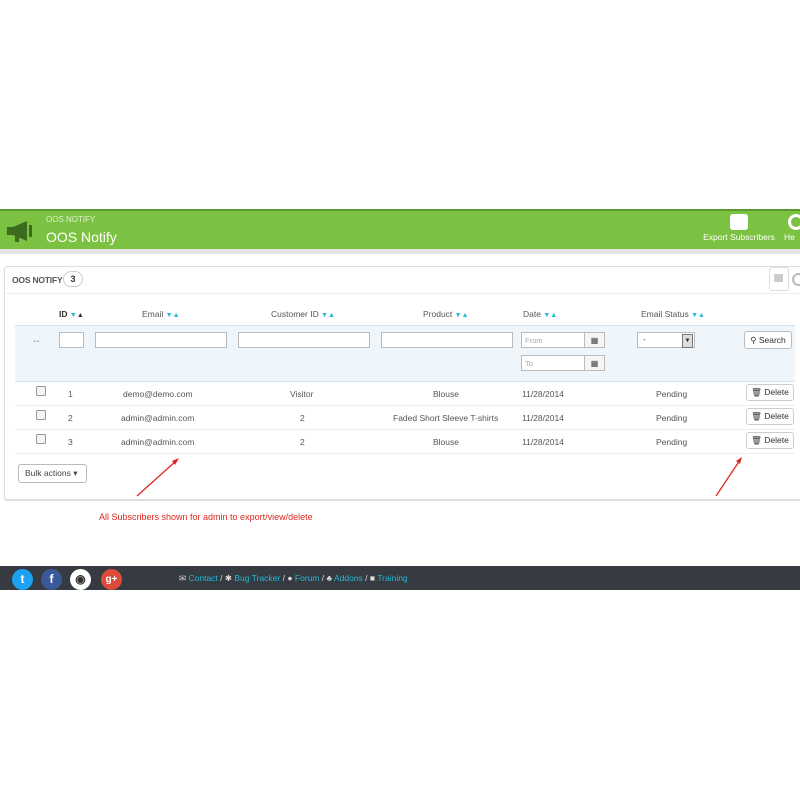  Describe the element at coordinates (80, 579) in the screenshot. I see `github-icon: ◉` at that location.